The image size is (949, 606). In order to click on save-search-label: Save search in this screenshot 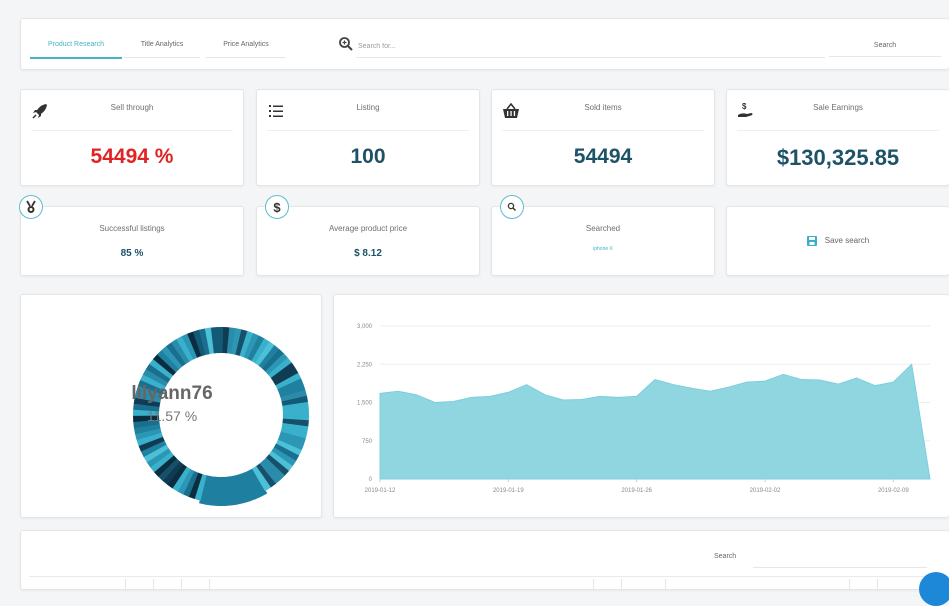, I will do `click(847, 241)`.